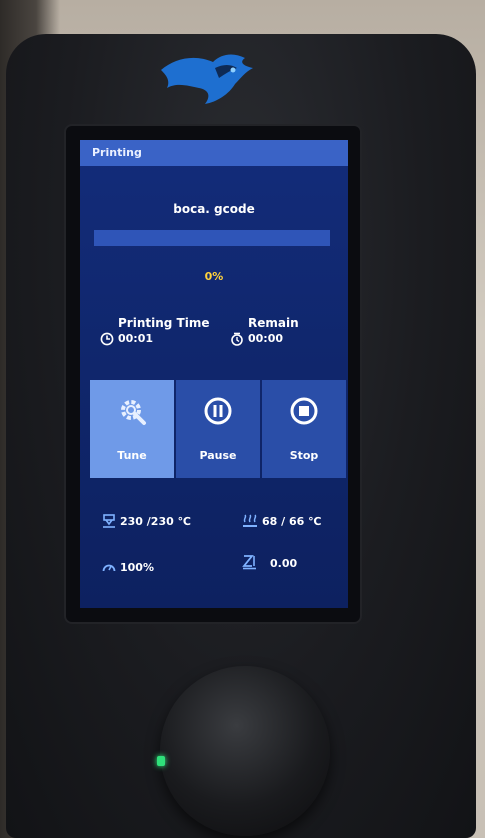 The image size is (485, 838). What do you see at coordinates (137, 567) in the screenshot?
I see `print-speed-value: 100%` at bounding box center [137, 567].